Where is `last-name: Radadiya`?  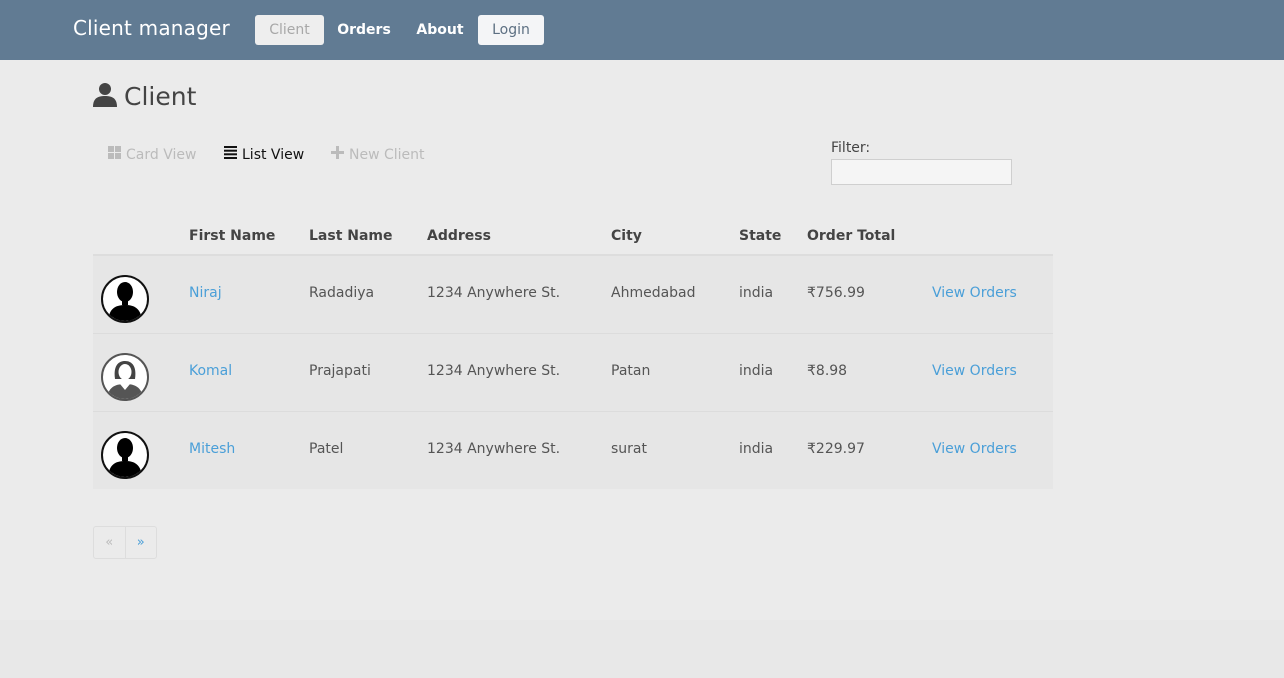 last-name: Radadiya is located at coordinates (342, 293).